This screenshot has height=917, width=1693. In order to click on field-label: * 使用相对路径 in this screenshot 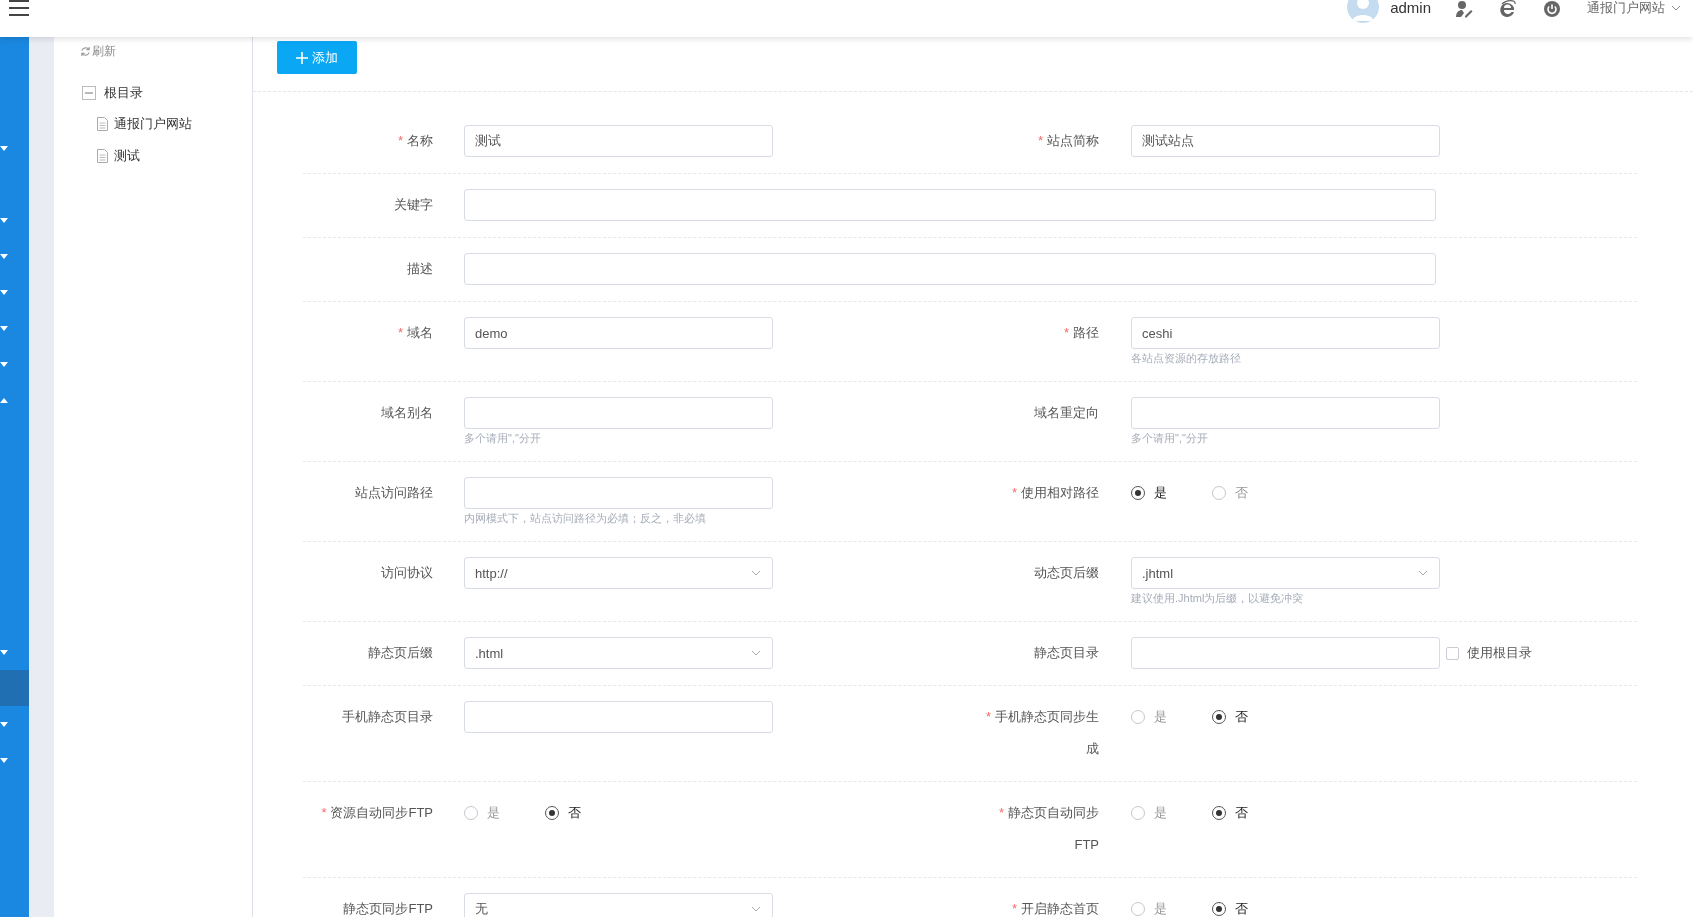, I will do `click(1054, 493)`.